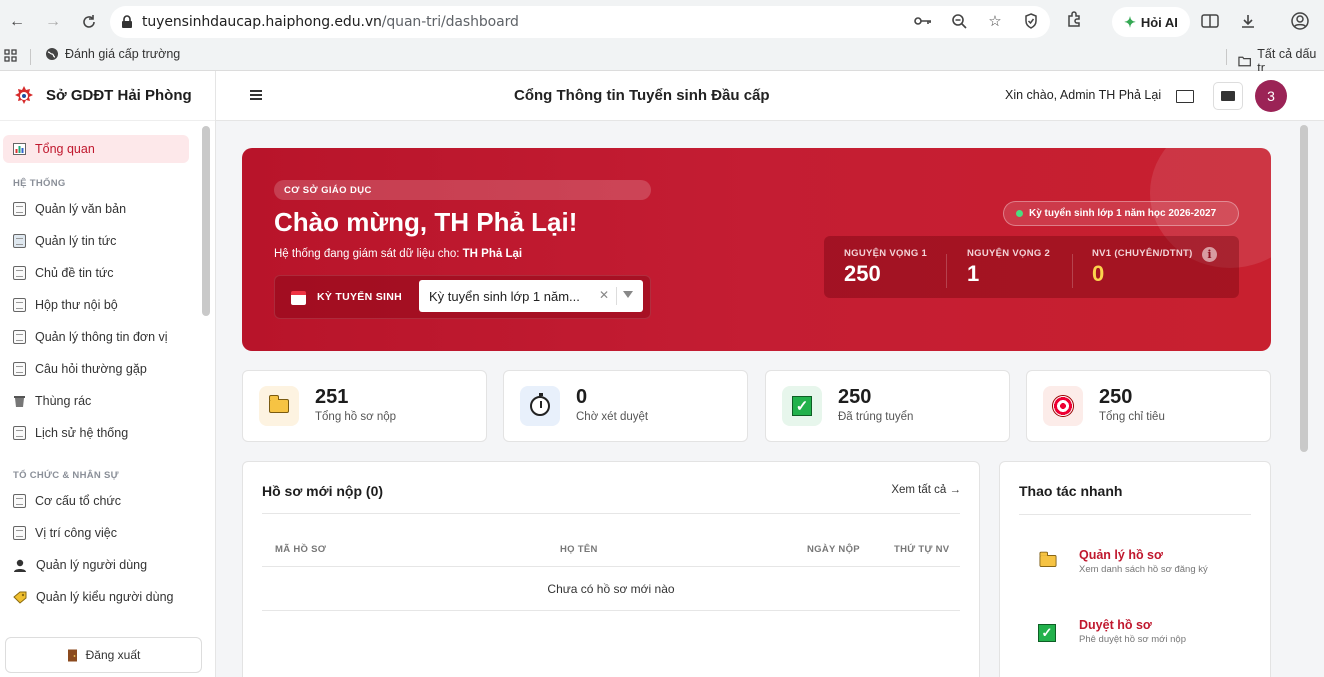 This screenshot has height=677, width=1324. I want to click on sidebar-item-label: Vị trí công việc, so click(76, 533).